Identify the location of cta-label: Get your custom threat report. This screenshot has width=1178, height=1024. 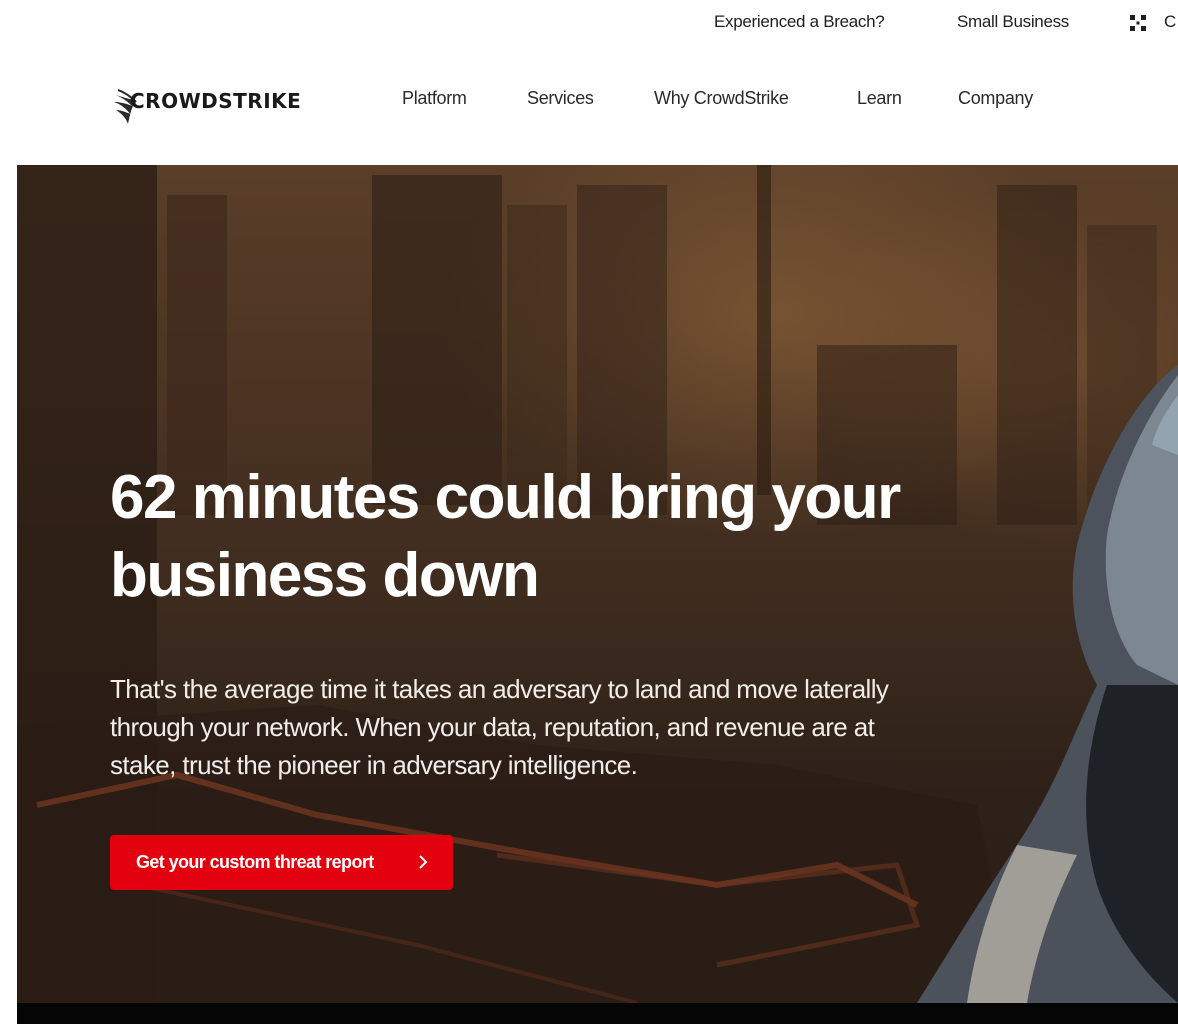
(255, 862).